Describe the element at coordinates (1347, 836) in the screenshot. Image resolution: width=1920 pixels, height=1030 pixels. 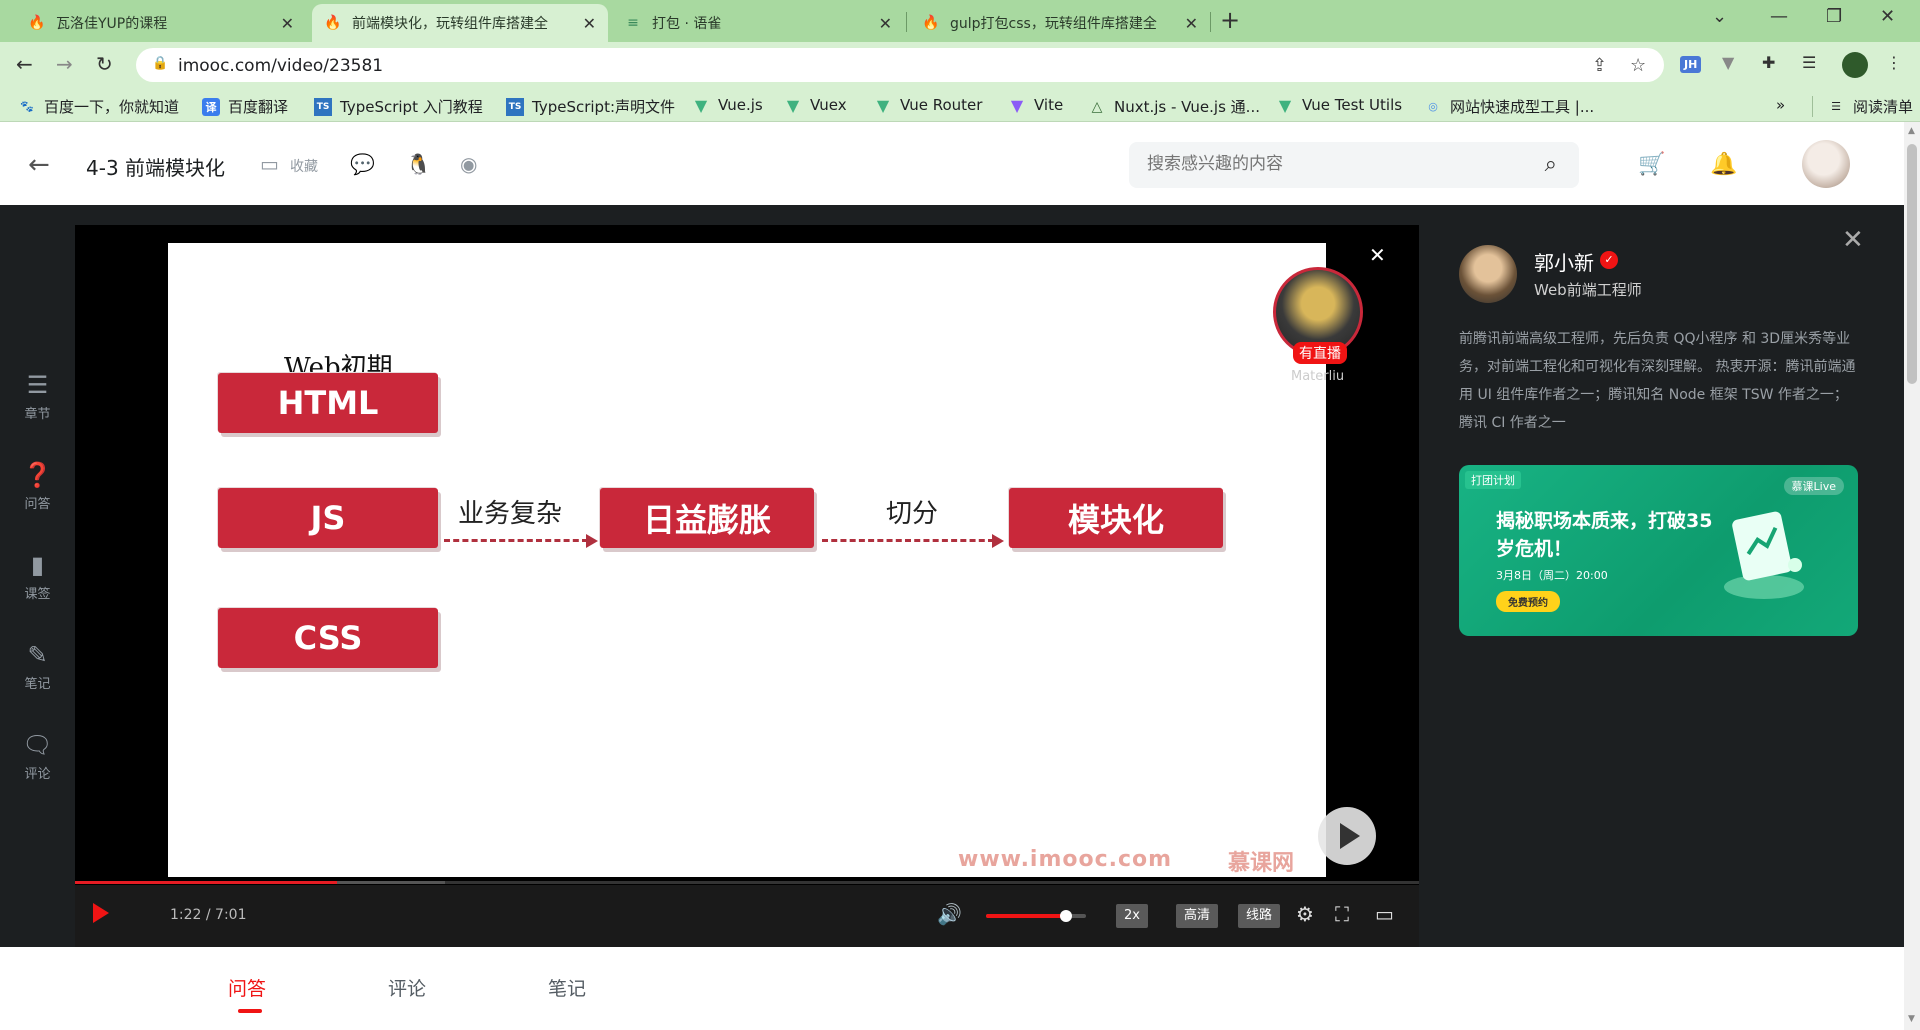
I see `big-play-button` at that location.